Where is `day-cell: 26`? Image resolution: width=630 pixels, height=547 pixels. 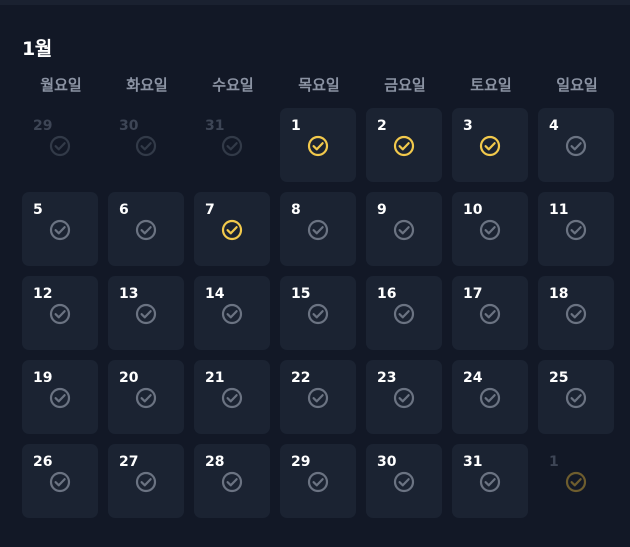 day-cell: 26 is located at coordinates (60, 481).